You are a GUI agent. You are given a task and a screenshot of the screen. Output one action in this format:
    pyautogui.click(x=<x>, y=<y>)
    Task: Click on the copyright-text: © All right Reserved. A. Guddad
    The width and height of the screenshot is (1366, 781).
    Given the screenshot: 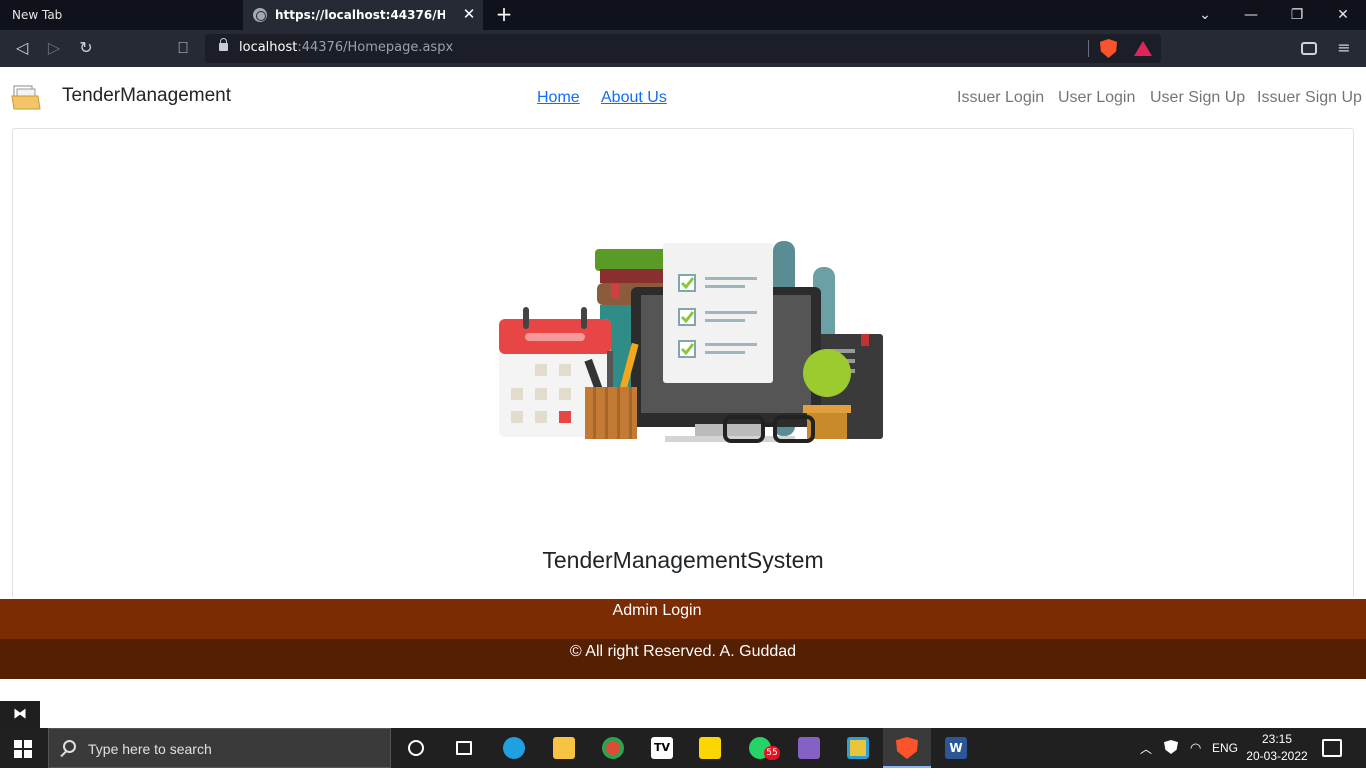 What is the action you would take?
    pyautogui.click(x=683, y=651)
    